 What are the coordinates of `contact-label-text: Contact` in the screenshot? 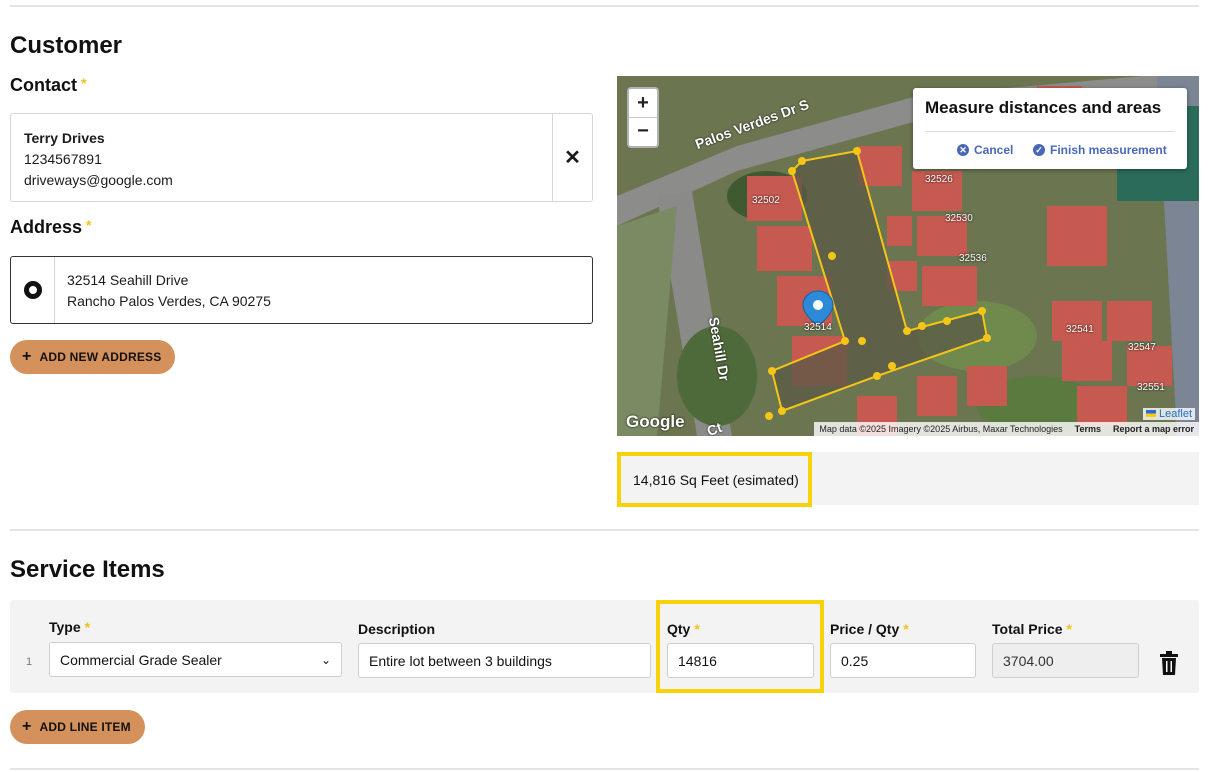 It's located at (43, 85).